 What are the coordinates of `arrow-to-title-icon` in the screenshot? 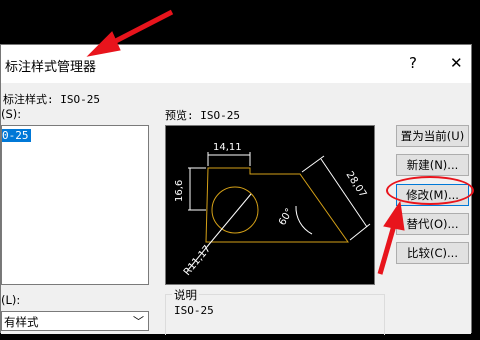 It's located at (103, 44).